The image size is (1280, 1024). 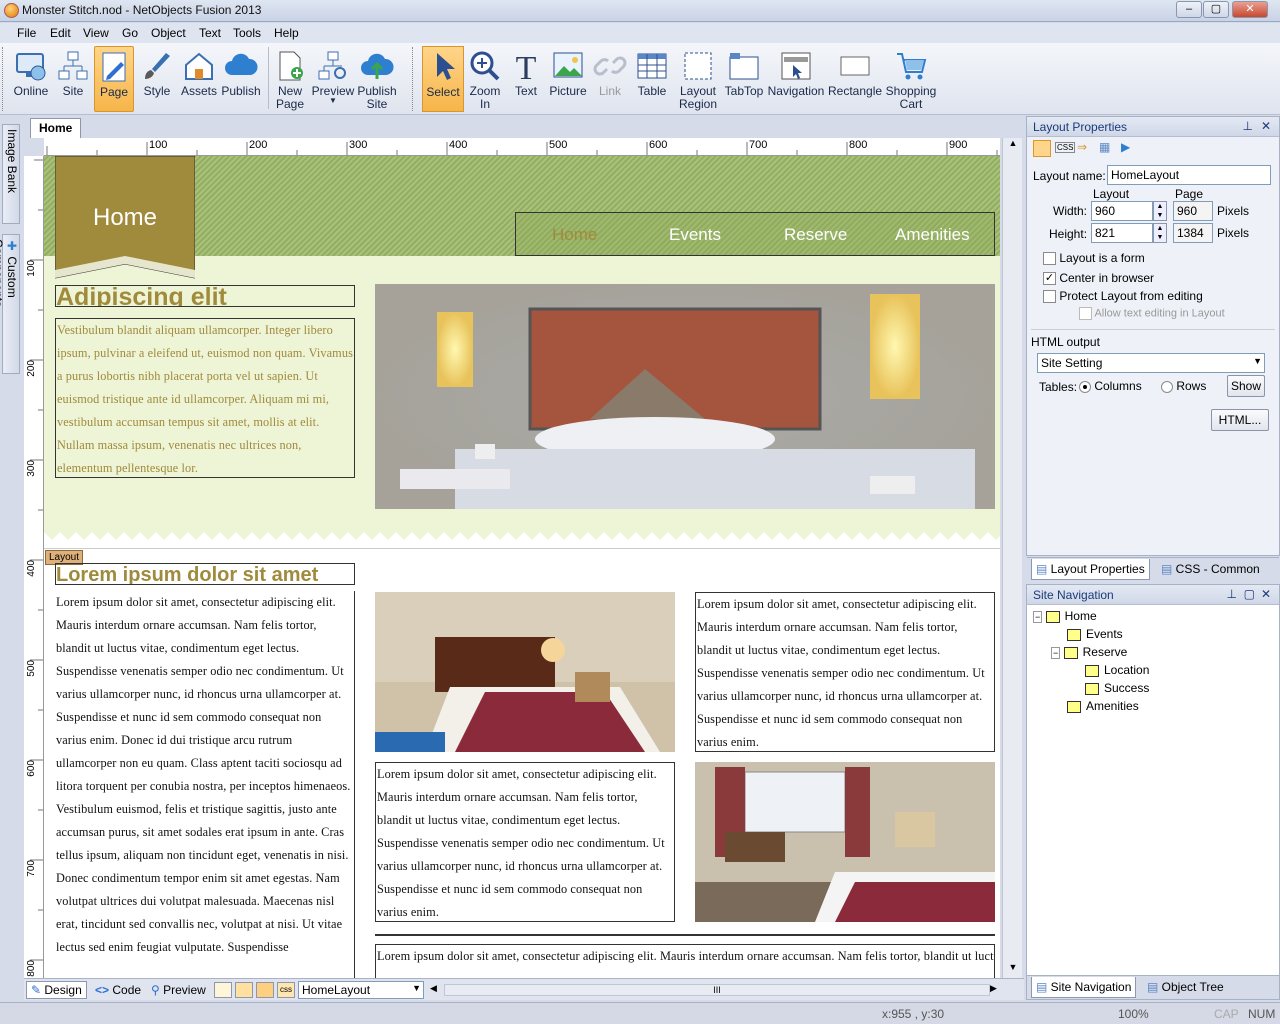 I want to click on layout-selector: HomeLayout ▼, so click(x=361, y=990).